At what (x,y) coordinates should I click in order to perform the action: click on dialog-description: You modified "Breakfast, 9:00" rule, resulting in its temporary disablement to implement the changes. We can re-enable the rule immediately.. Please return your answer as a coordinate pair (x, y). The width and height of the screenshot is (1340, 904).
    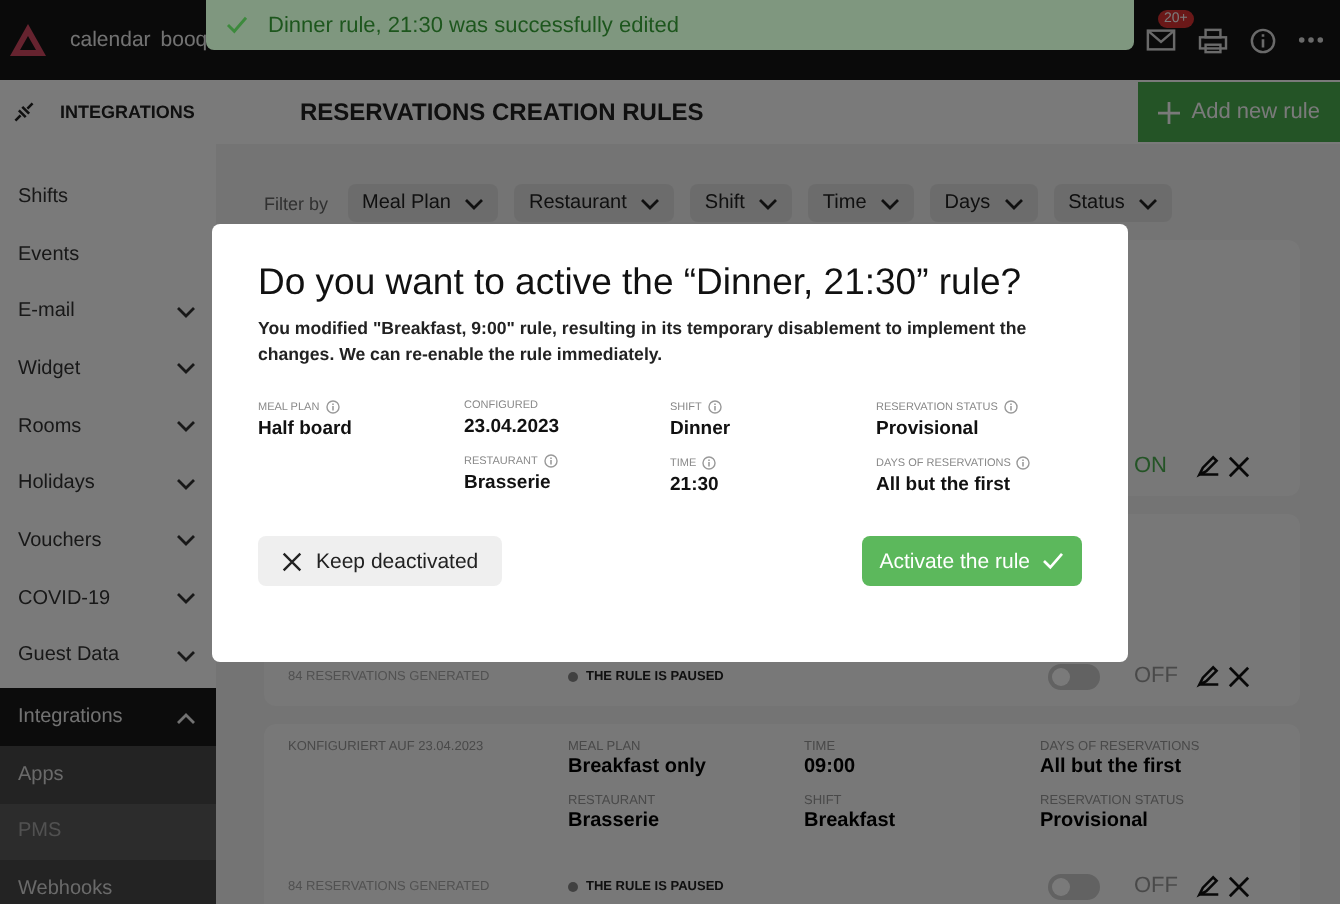
    Looking at the image, I should click on (643, 342).